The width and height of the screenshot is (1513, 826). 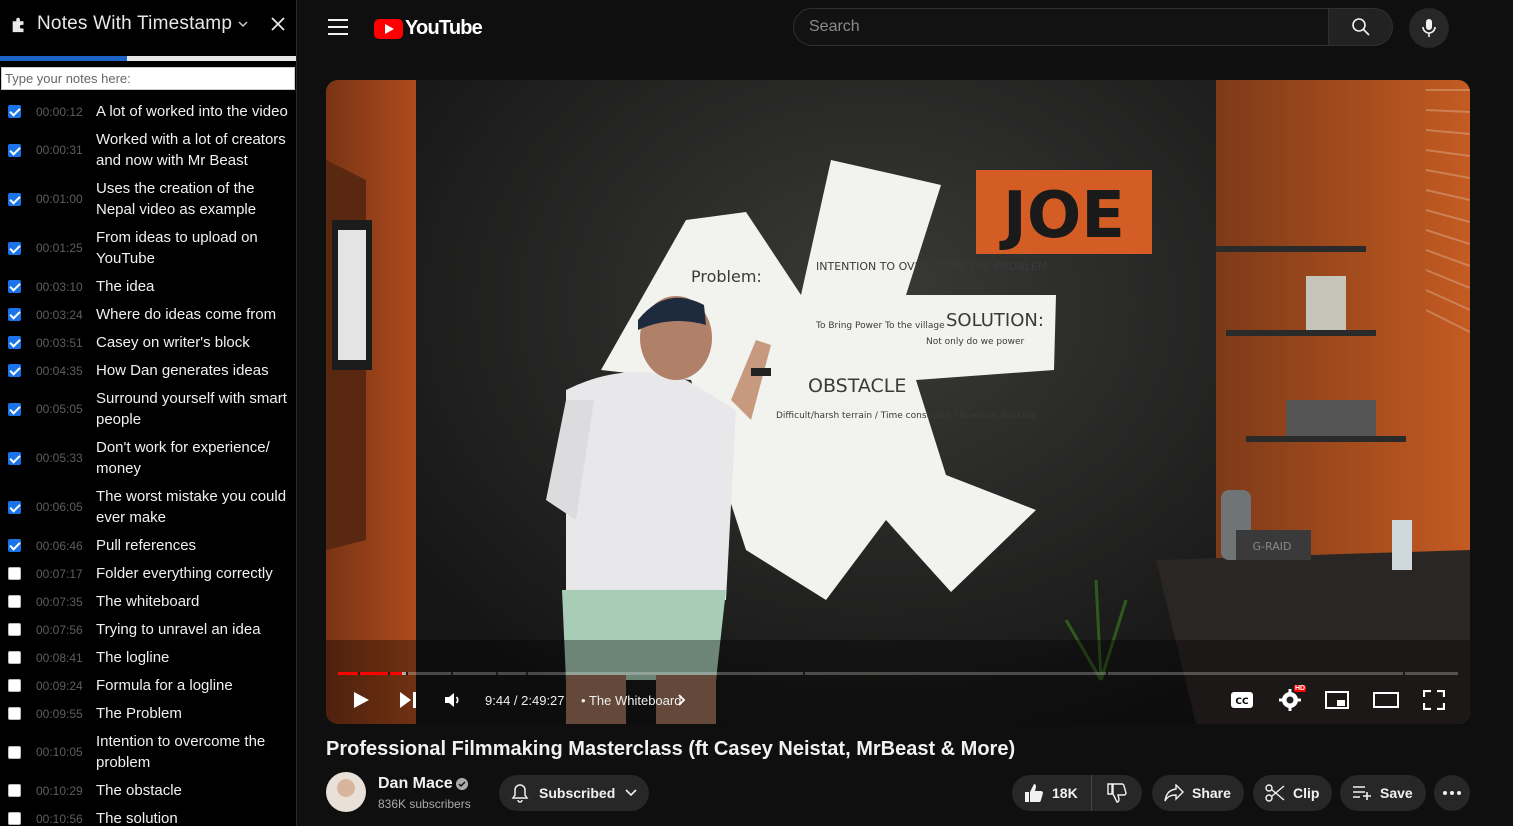 I want to click on save-button: Save, so click(x=1383, y=793).